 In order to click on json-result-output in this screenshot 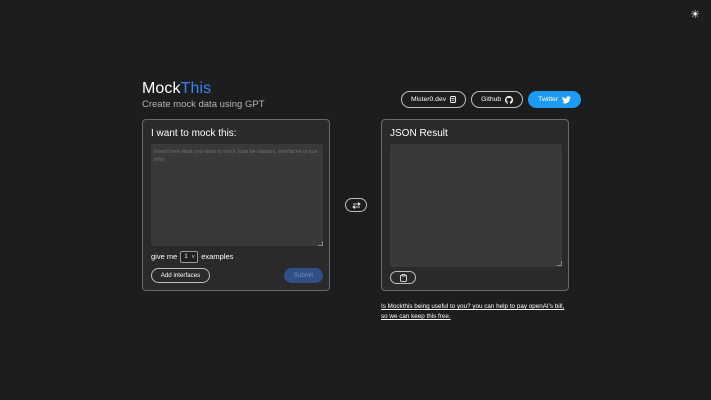, I will do `click(476, 205)`.